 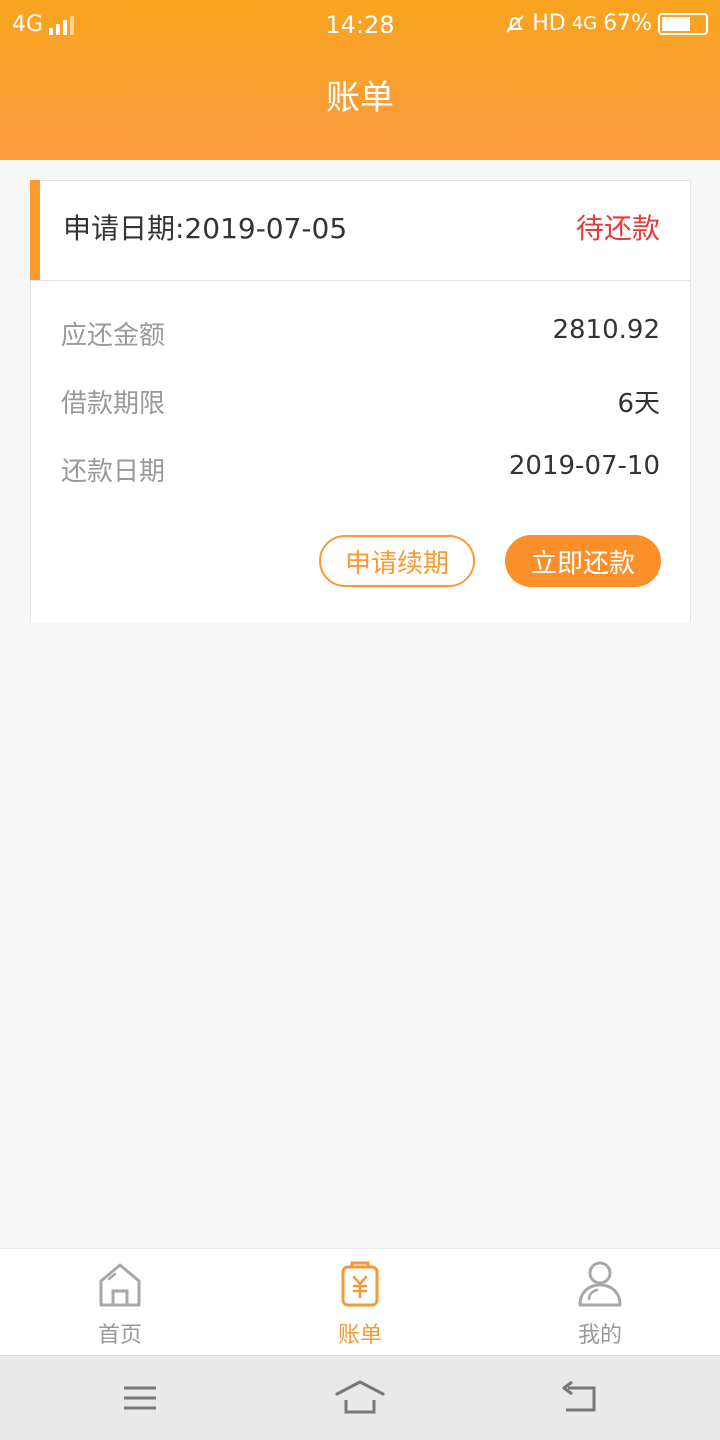 What do you see at coordinates (583, 561) in the screenshot?
I see `repay-button: 立即还款` at bounding box center [583, 561].